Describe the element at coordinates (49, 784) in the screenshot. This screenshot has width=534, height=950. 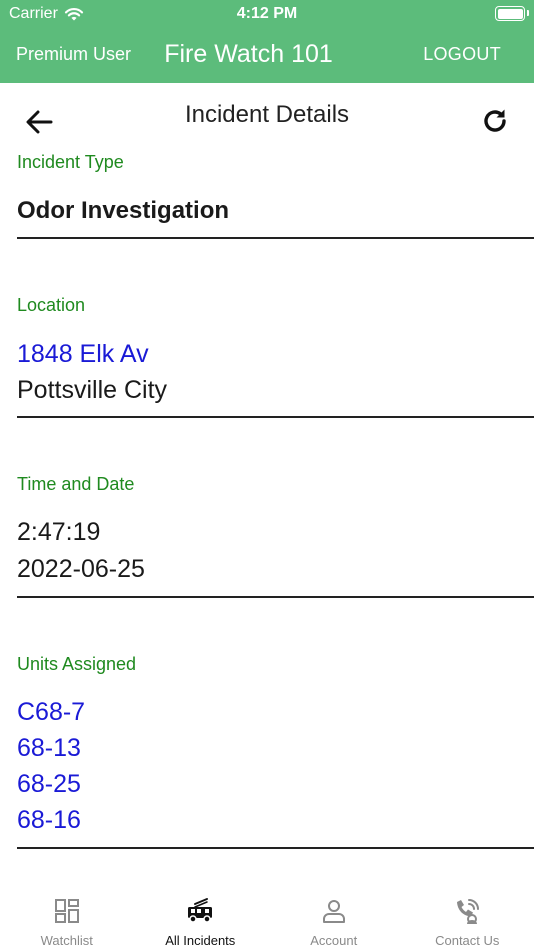
I see `unit-link: 68-25` at that location.